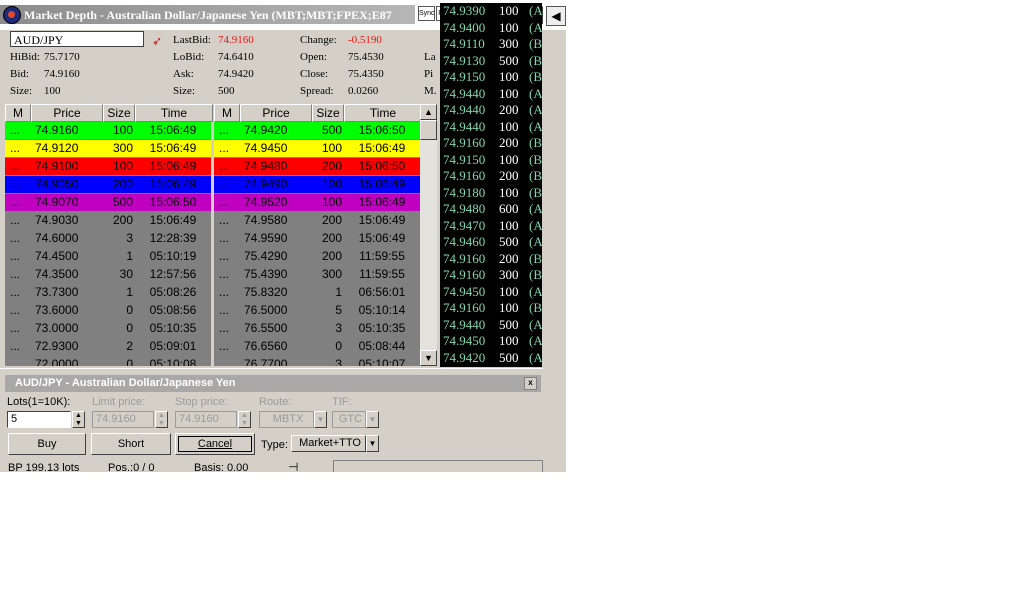 The image size is (1024, 605). Describe the element at coordinates (492, 275) in the screenshot. I see `trade-row: 74.9160 300 (B` at that location.